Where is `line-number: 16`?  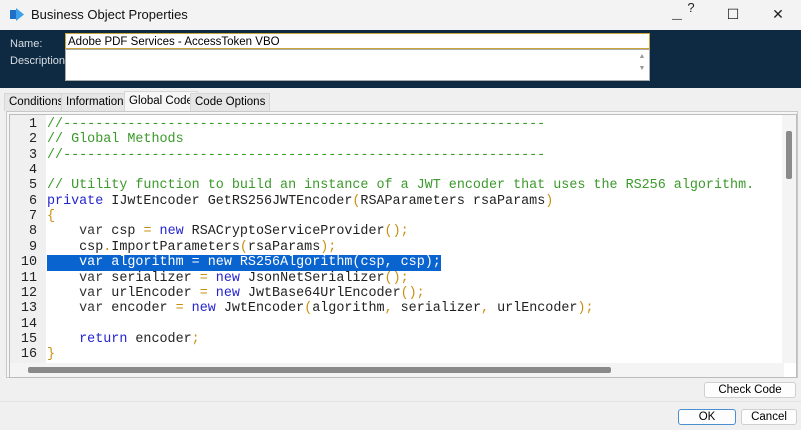
line-number: 16 is located at coordinates (28, 355).